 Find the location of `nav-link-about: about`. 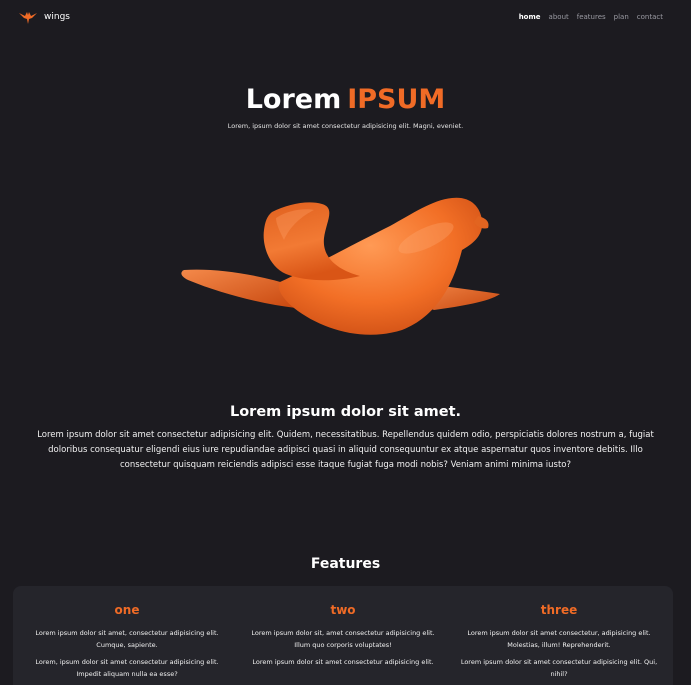

nav-link-about: about is located at coordinates (559, 17).